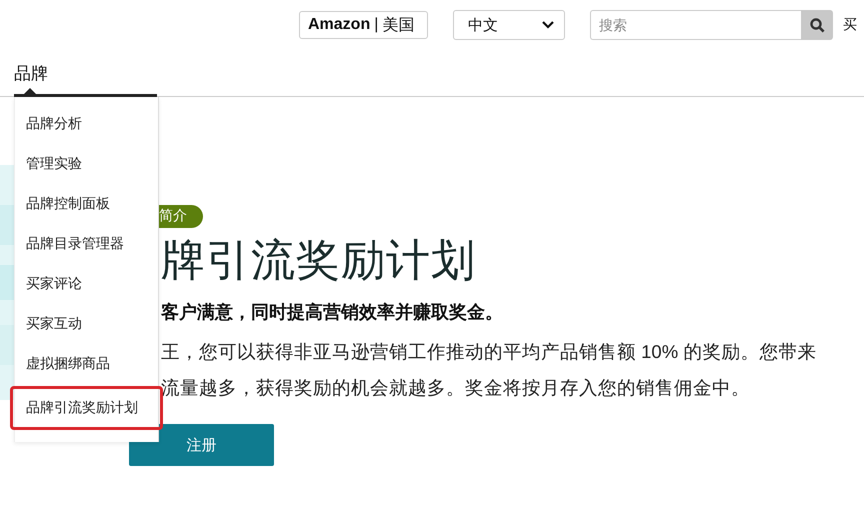  I want to click on subtitle: 客户满意，同时提高营销效率并赚取奖金。, so click(332, 312).